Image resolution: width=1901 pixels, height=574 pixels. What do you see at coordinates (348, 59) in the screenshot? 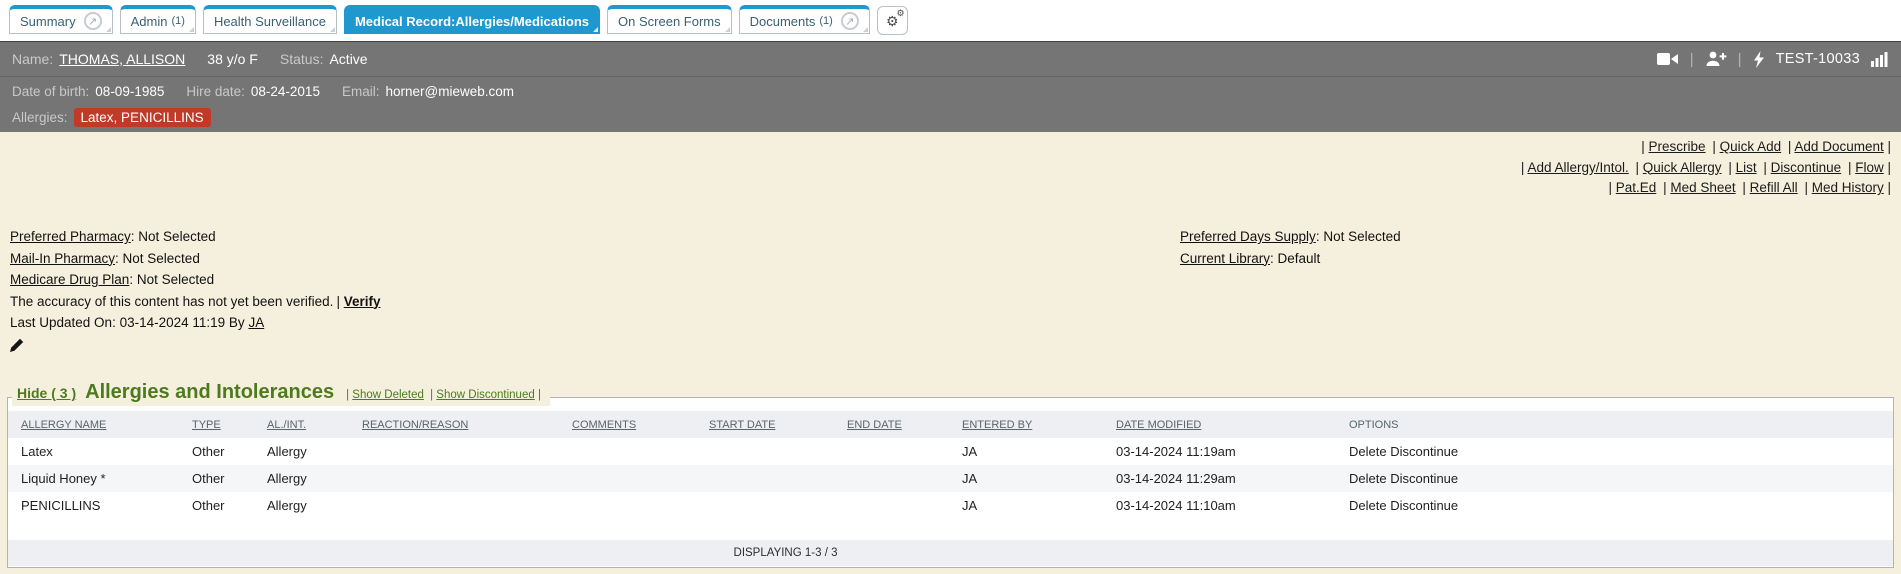
I see `status-value: Active` at bounding box center [348, 59].